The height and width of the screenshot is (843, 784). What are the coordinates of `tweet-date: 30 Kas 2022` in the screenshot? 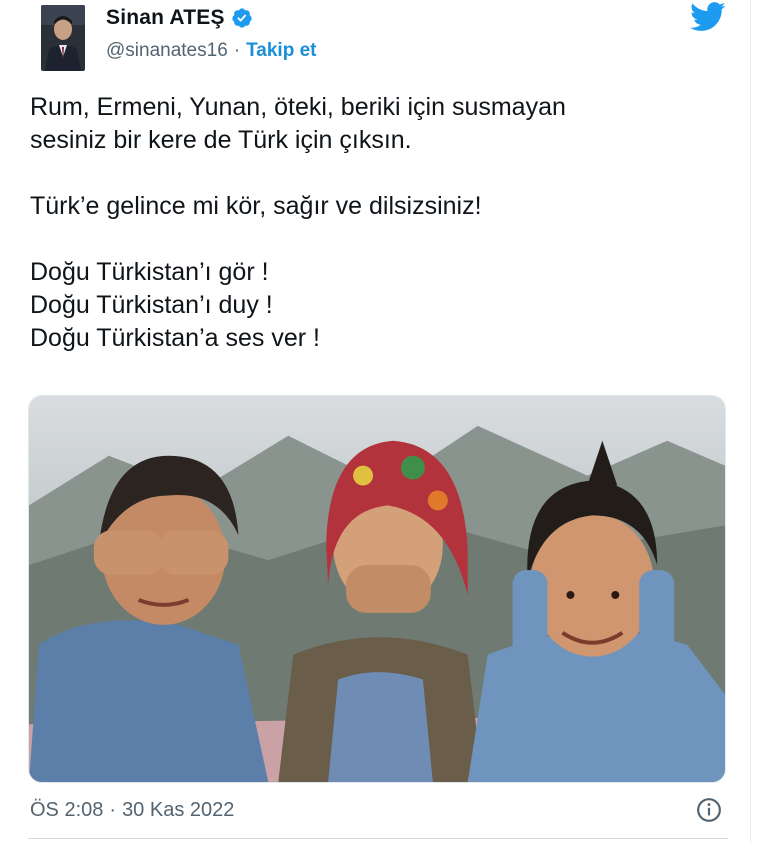 It's located at (178, 810).